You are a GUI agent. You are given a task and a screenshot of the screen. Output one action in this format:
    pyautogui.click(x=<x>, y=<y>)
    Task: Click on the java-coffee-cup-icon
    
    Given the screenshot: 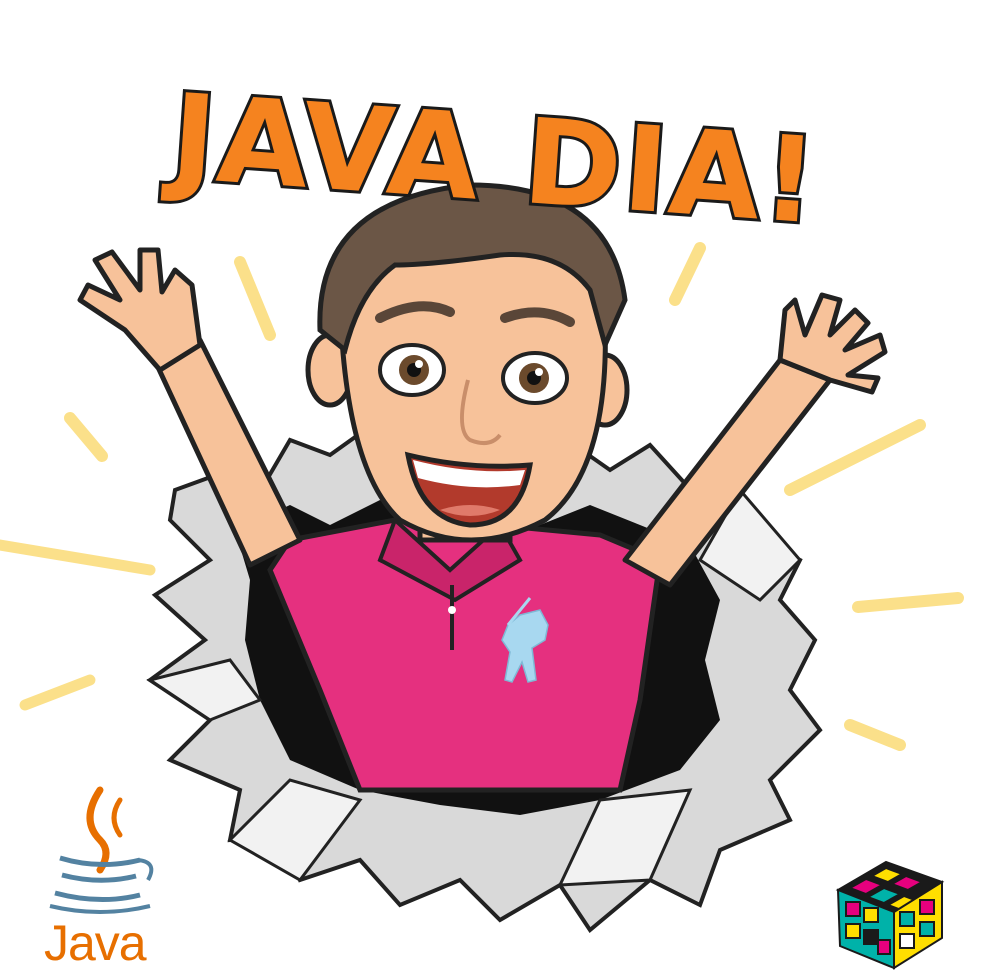 What is the action you would take?
    pyautogui.click(x=101, y=850)
    